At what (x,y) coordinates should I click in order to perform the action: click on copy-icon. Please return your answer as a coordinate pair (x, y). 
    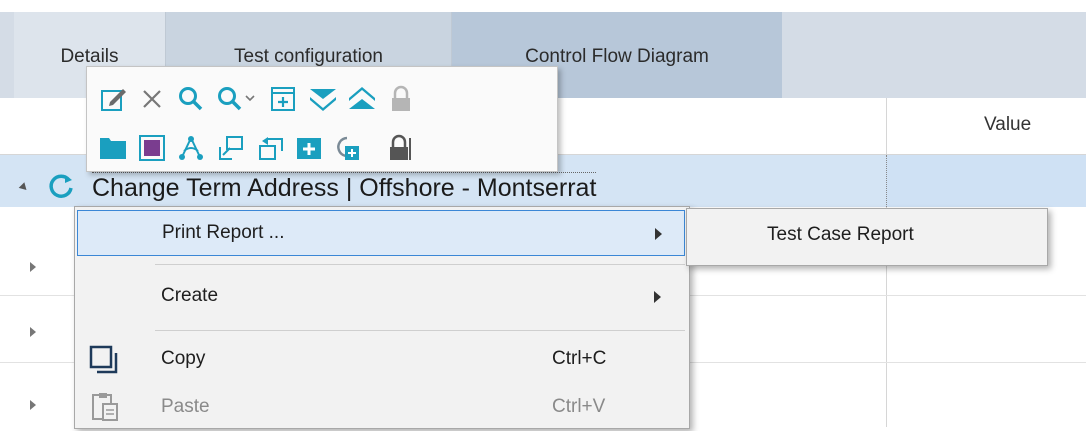
    Looking at the image, I should click on (104, 363).